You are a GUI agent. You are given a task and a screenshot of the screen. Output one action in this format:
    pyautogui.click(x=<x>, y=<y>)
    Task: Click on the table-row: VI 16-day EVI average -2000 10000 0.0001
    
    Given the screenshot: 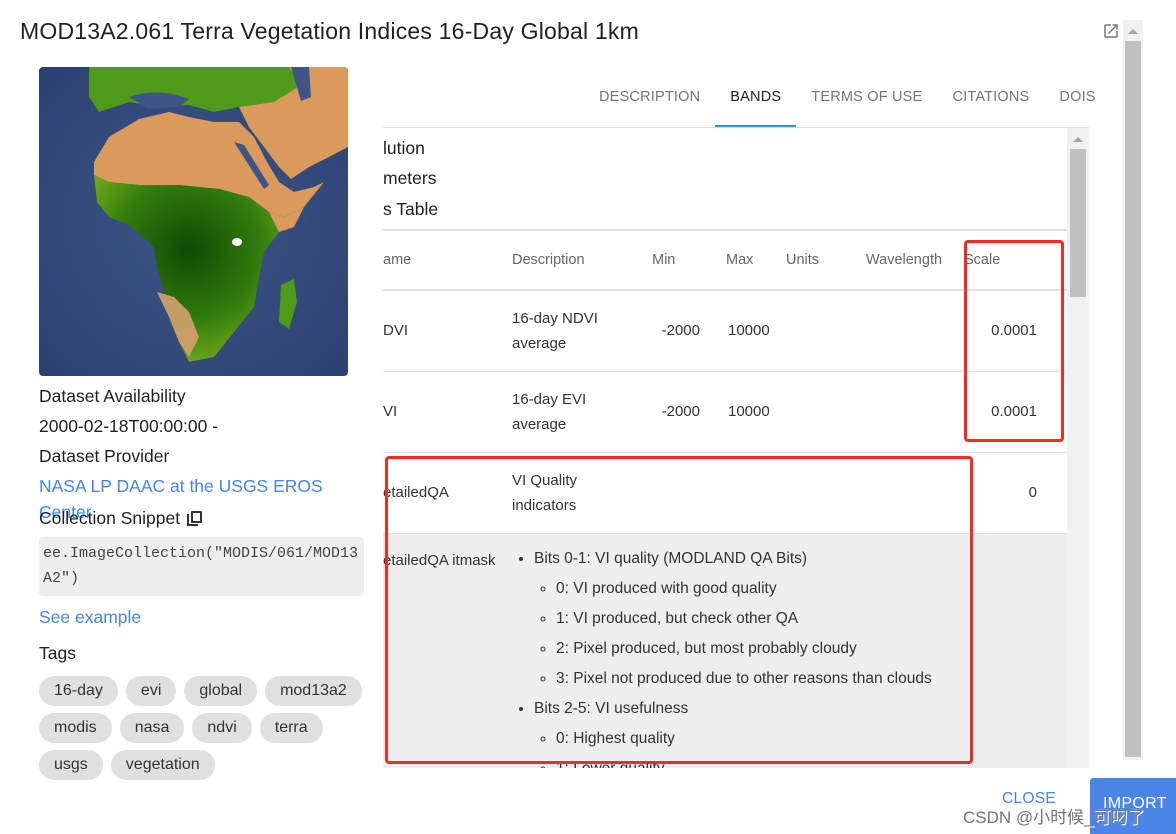 What is the action you would take?
    pyautogui.click(x=725, y=412)
    